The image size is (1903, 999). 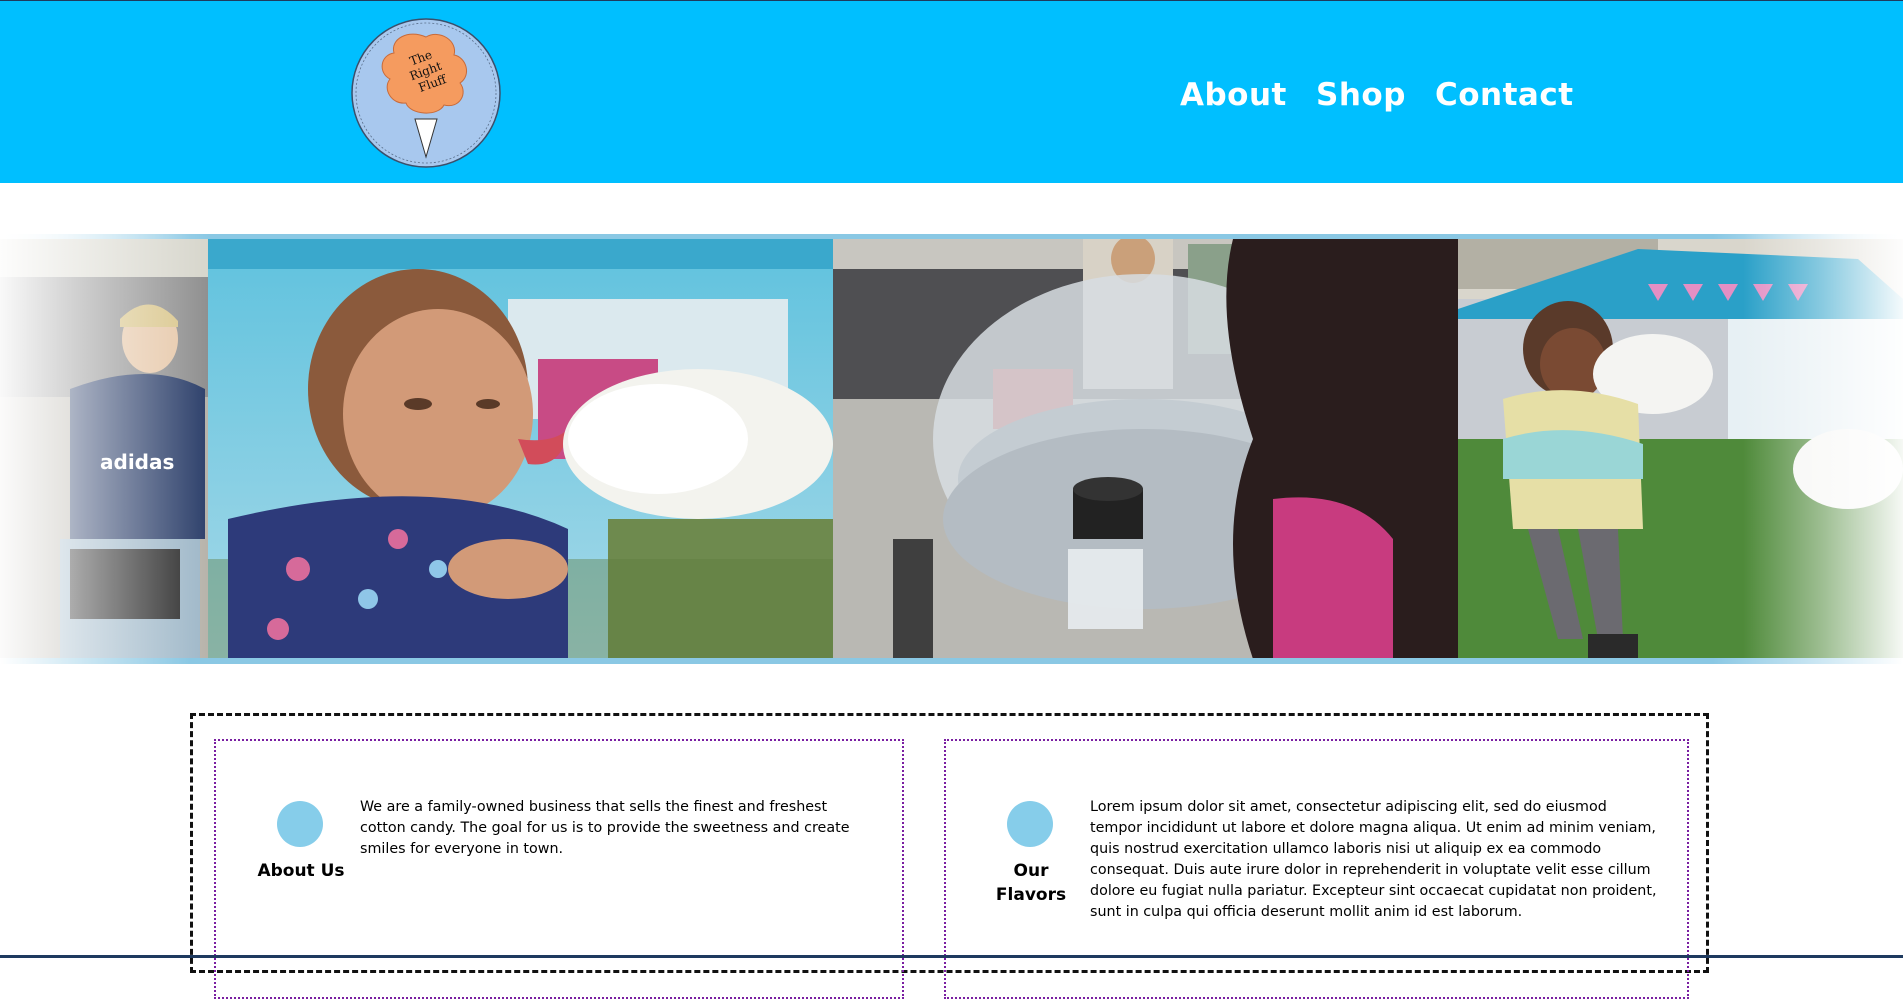 I want to click on nav-shop-link: Shop, so click(x=1361, y=95).